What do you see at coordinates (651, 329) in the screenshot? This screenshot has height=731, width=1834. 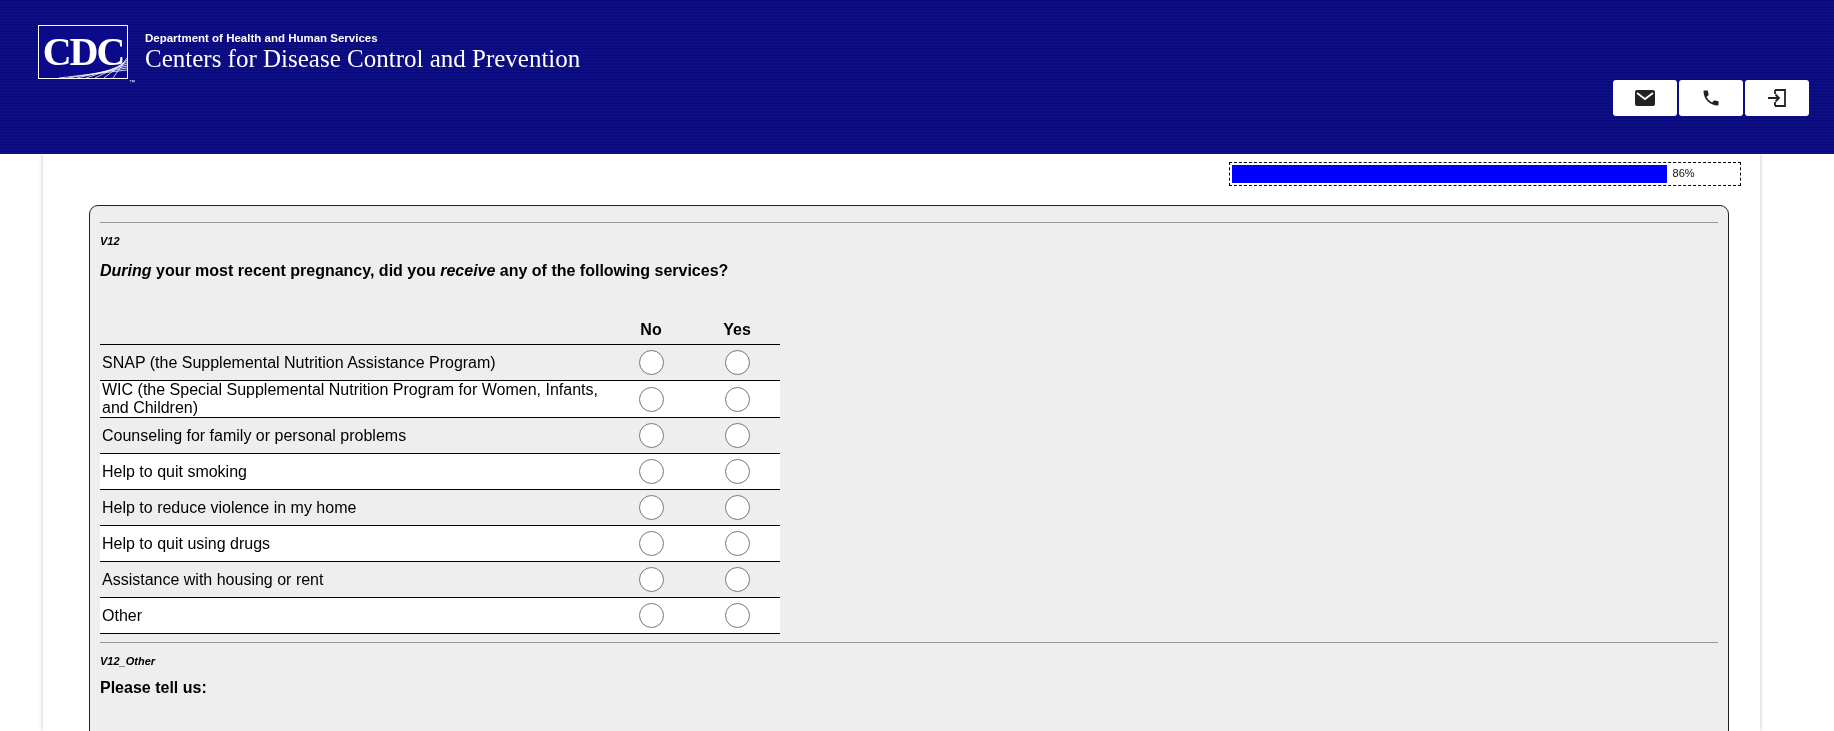 I see `column-header: No` at bounding box center [651, 329].